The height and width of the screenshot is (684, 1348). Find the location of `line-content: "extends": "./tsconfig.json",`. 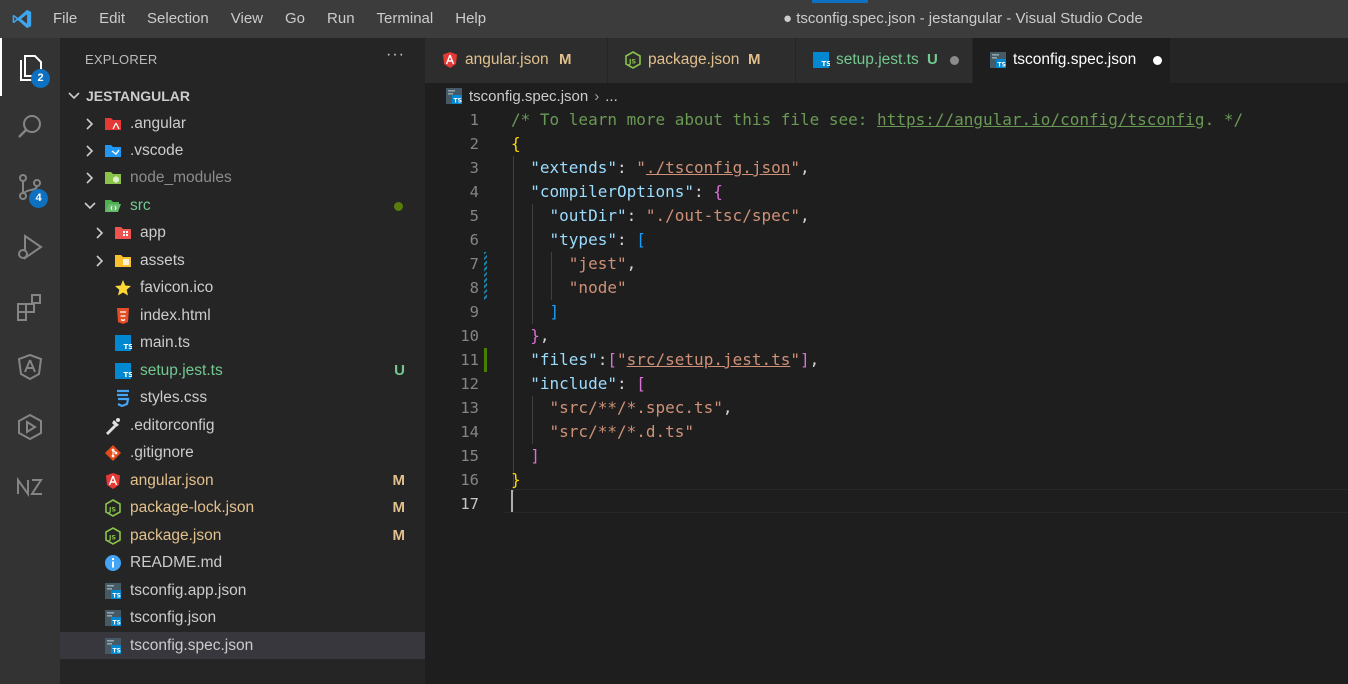

line-content: "extends": "./tsconfig.json", is located at coordinates (660, 168).